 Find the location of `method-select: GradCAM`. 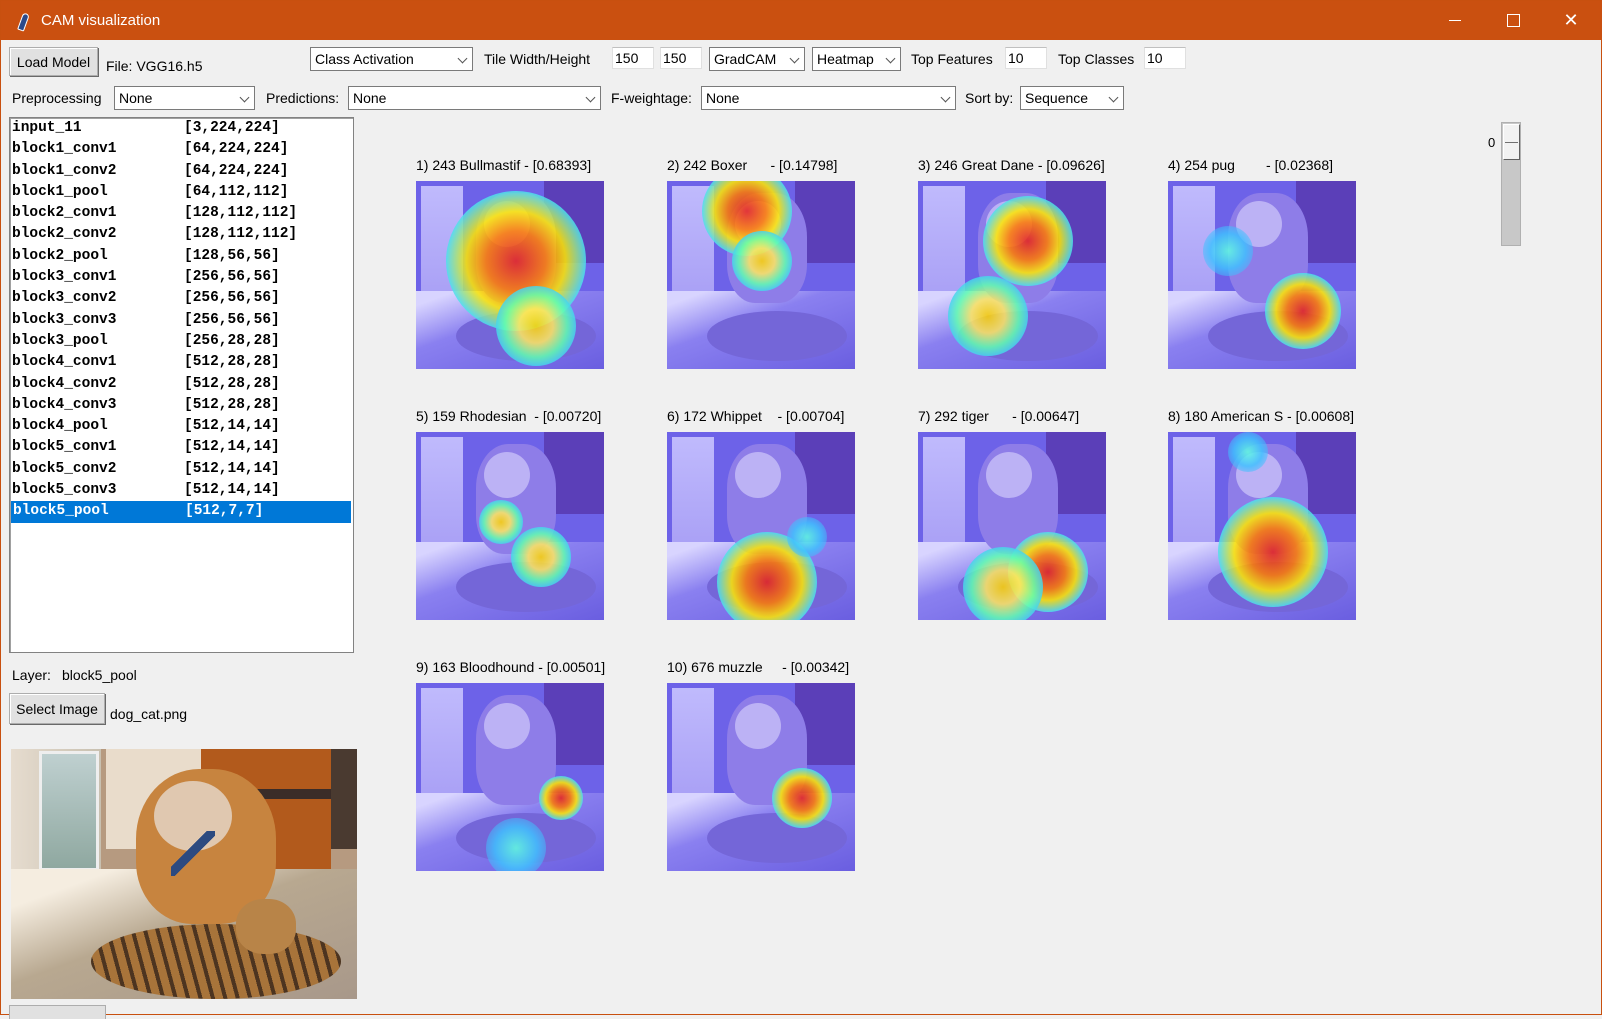

method-select: GradCAM is located at coordinates (757, 59).